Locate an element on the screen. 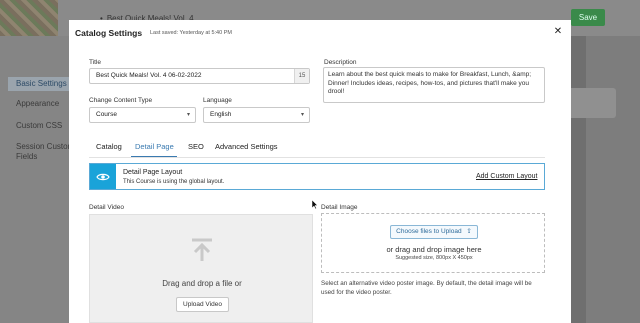 The width and height of the screenshot is (640, 323). language-value: English is located at coordinates (221, 114).